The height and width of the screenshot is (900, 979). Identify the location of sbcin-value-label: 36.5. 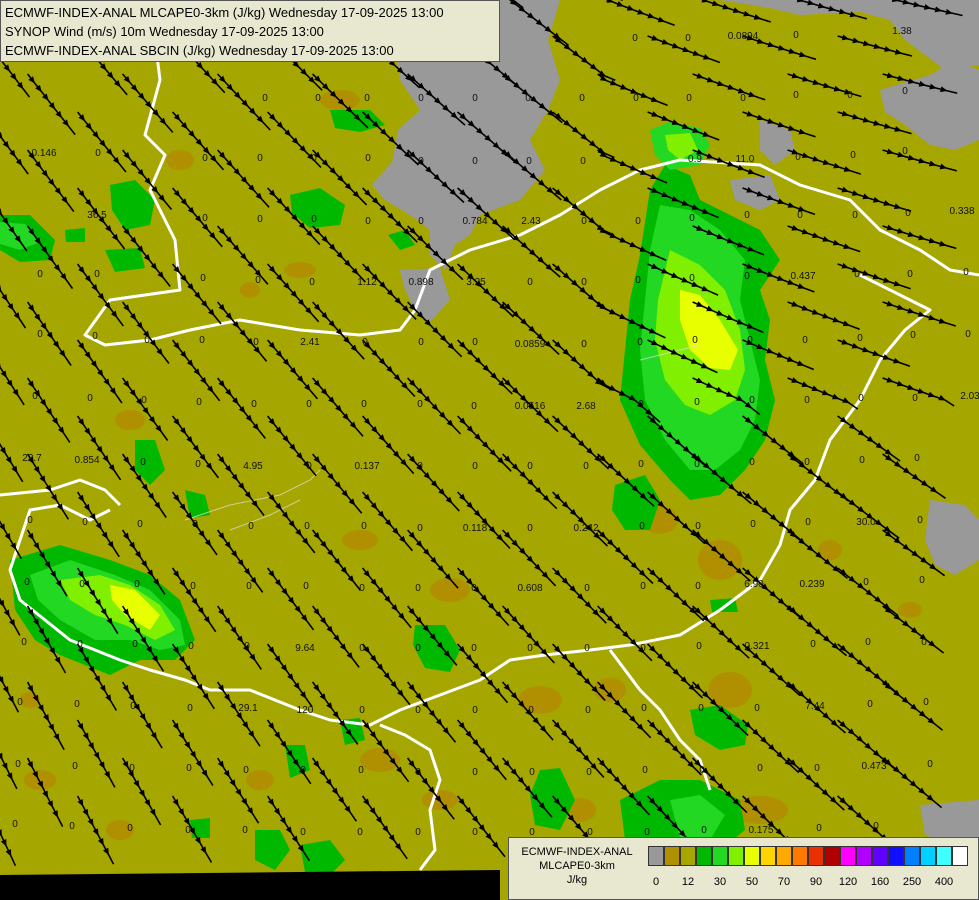
(97, 215).